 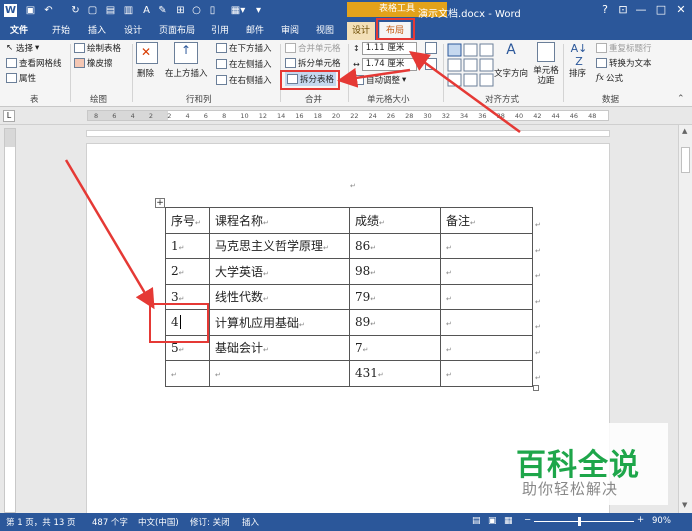 I want to click on watermark-subtitle: 助你轻松解决, so click(x=570, y=489).